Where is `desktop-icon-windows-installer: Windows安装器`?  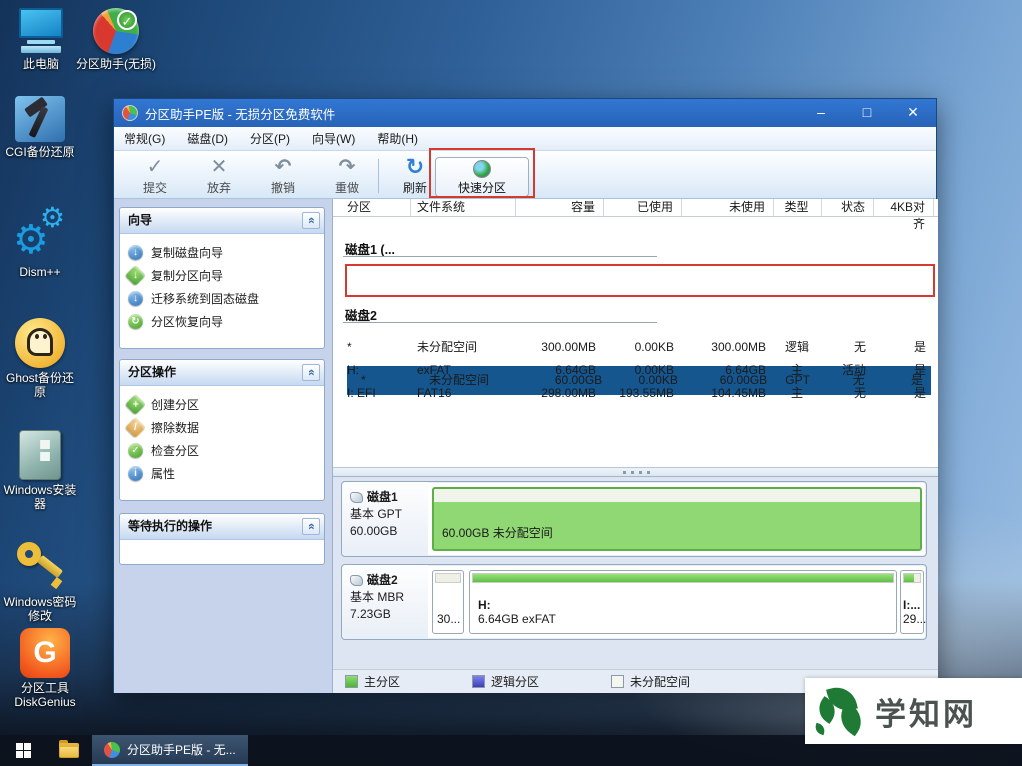 desktop-icon-windows-installer: Windows安装器 is located at coordinates (40, 470).